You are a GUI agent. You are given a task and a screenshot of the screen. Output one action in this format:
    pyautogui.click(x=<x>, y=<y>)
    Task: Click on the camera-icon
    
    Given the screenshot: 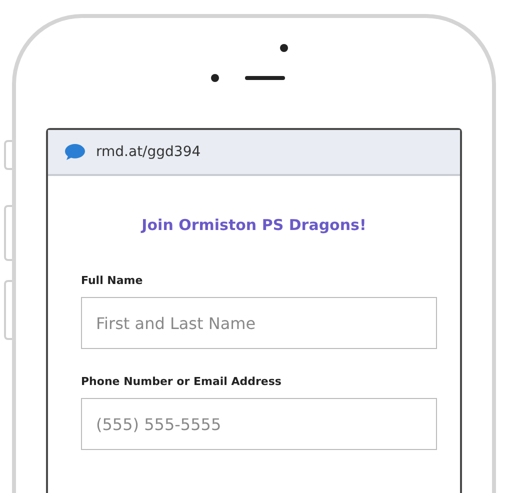 What is the action you would take?
    pyautogui.click(x=215, y=78)
    